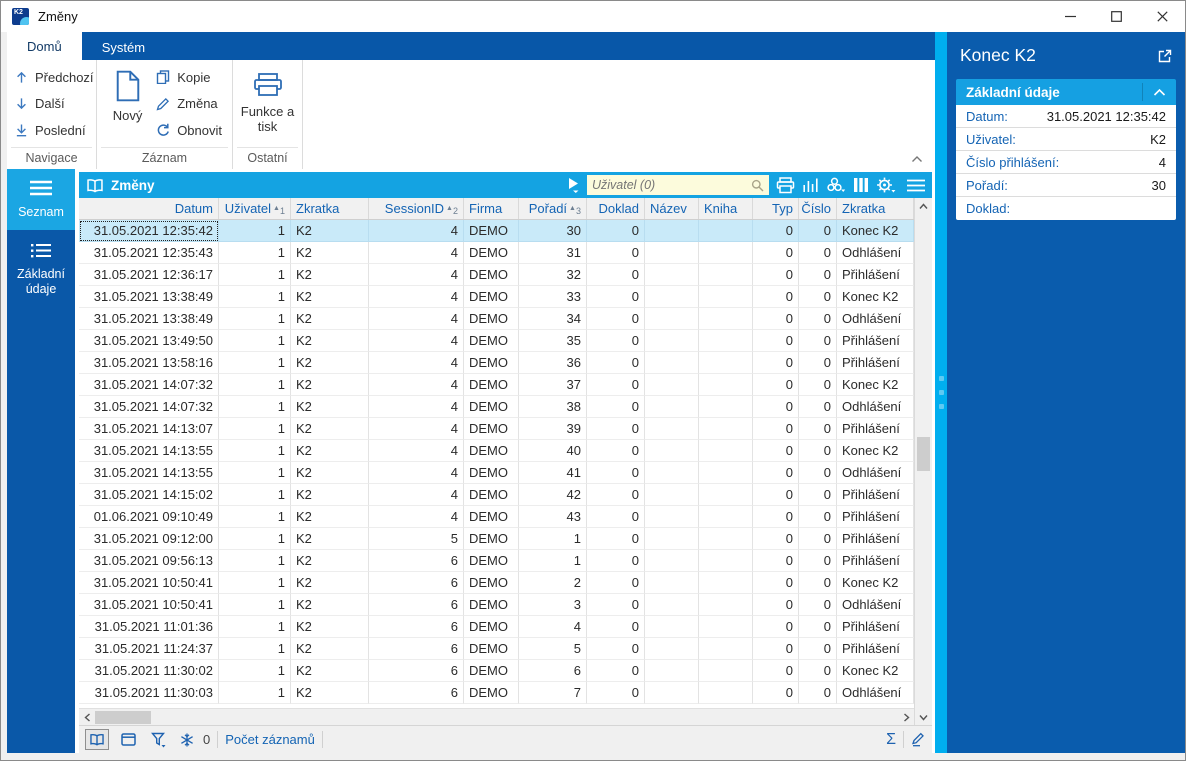  I want to click on table-cell: Odhlášení, so click(875, 253).